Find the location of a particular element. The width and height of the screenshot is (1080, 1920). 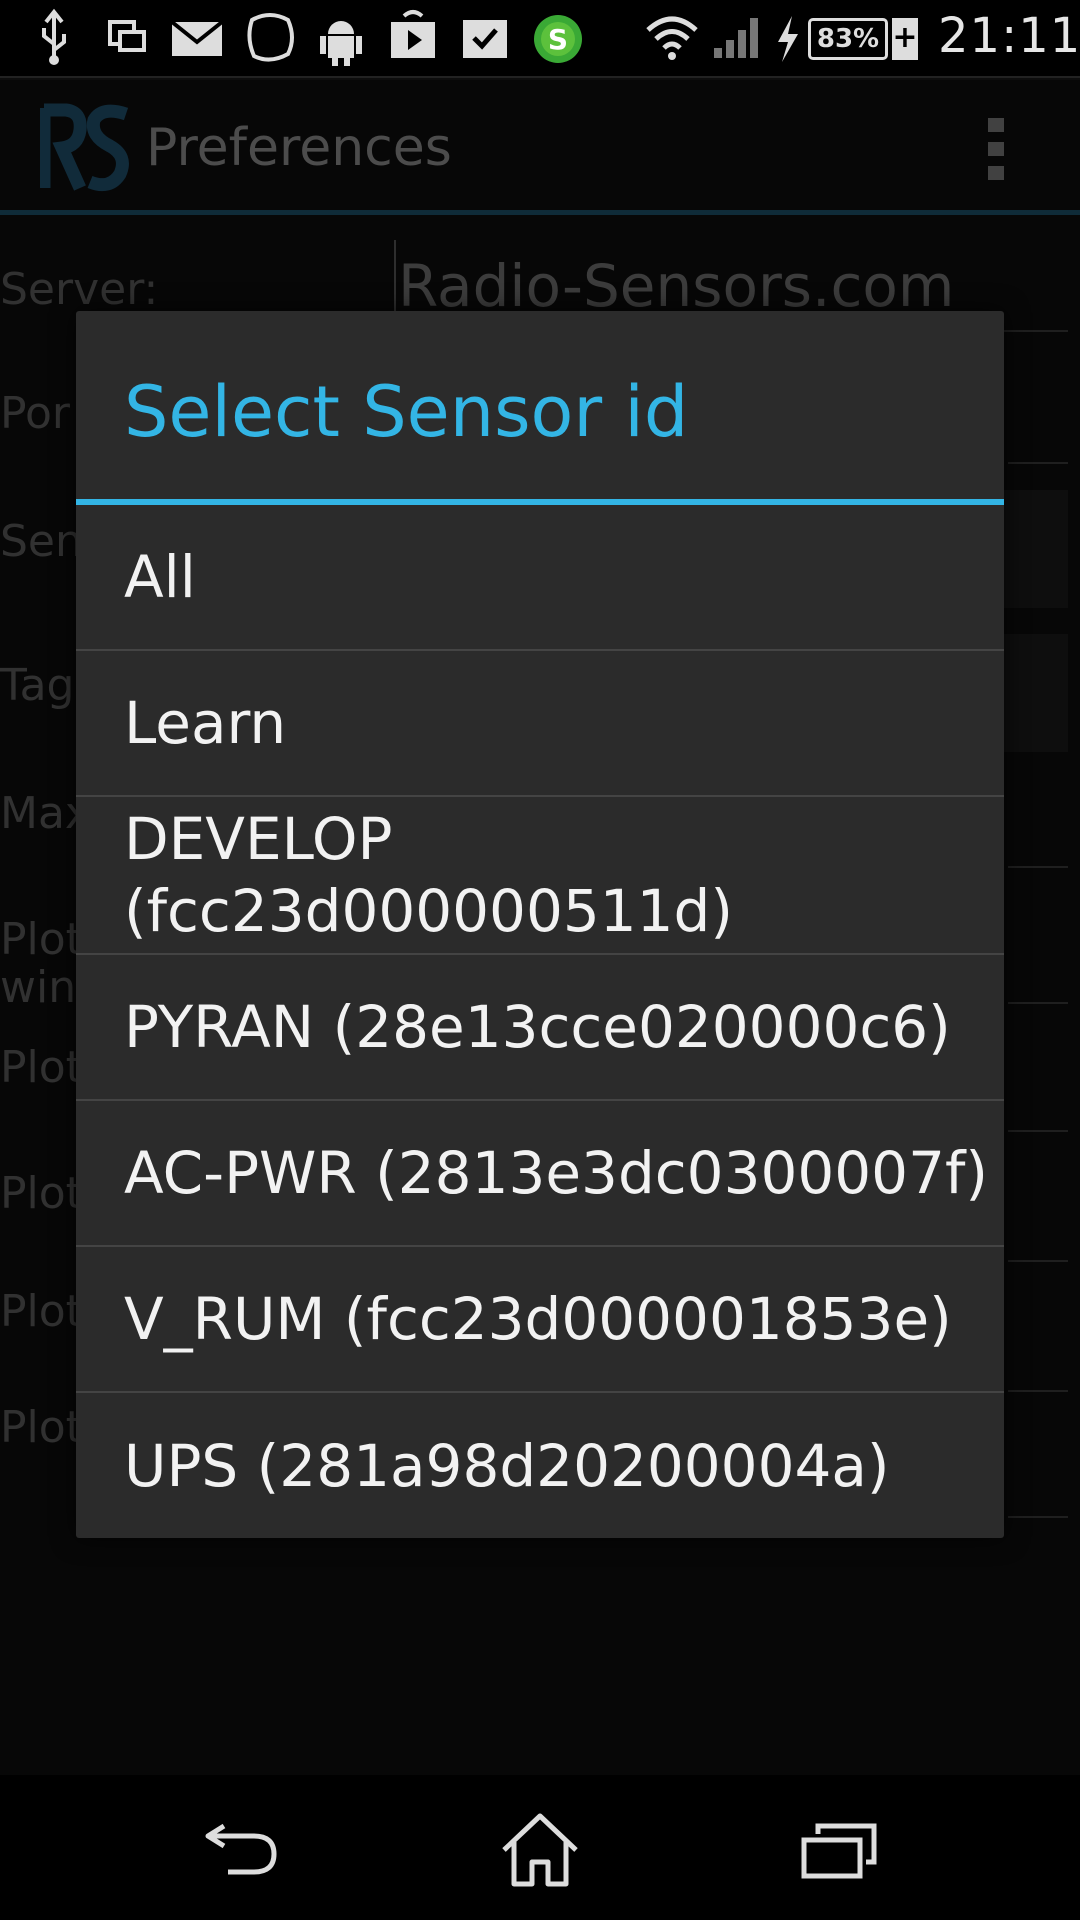

option-label: AC-PWR (2813e3dc0300007f) is located at coordinates (556, 1173).